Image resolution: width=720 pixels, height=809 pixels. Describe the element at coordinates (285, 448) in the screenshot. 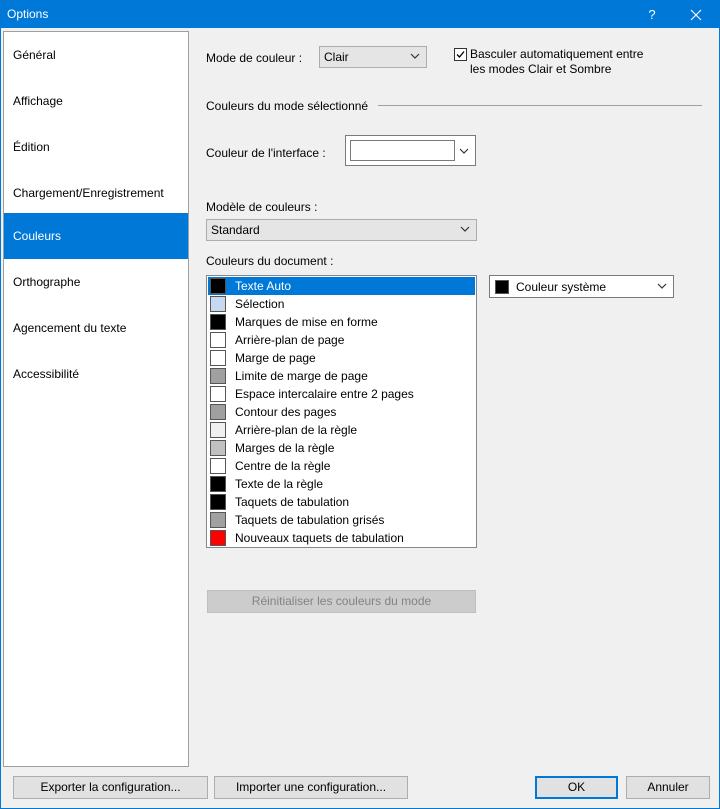

I see `list-item-label: Marges de la règle` at that location.